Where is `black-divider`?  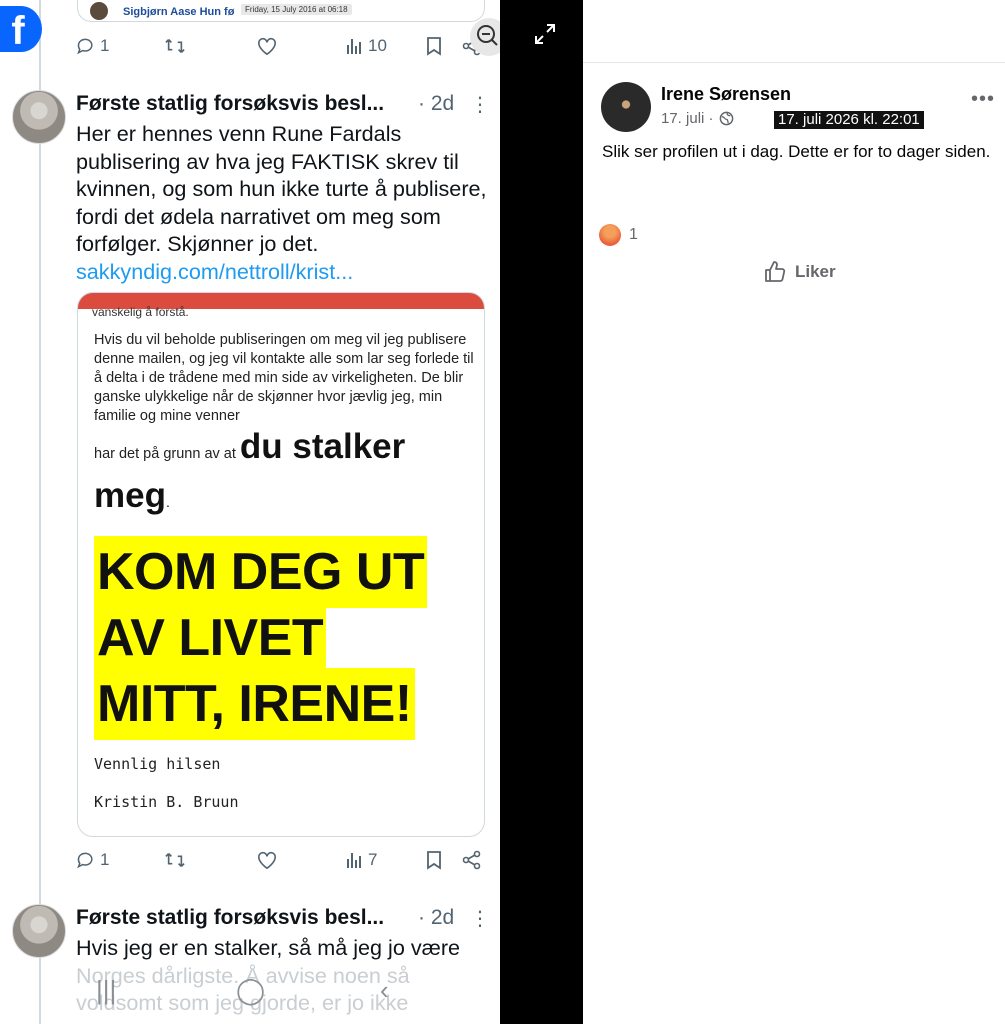 black-divider is located at coordinates (541, 512).